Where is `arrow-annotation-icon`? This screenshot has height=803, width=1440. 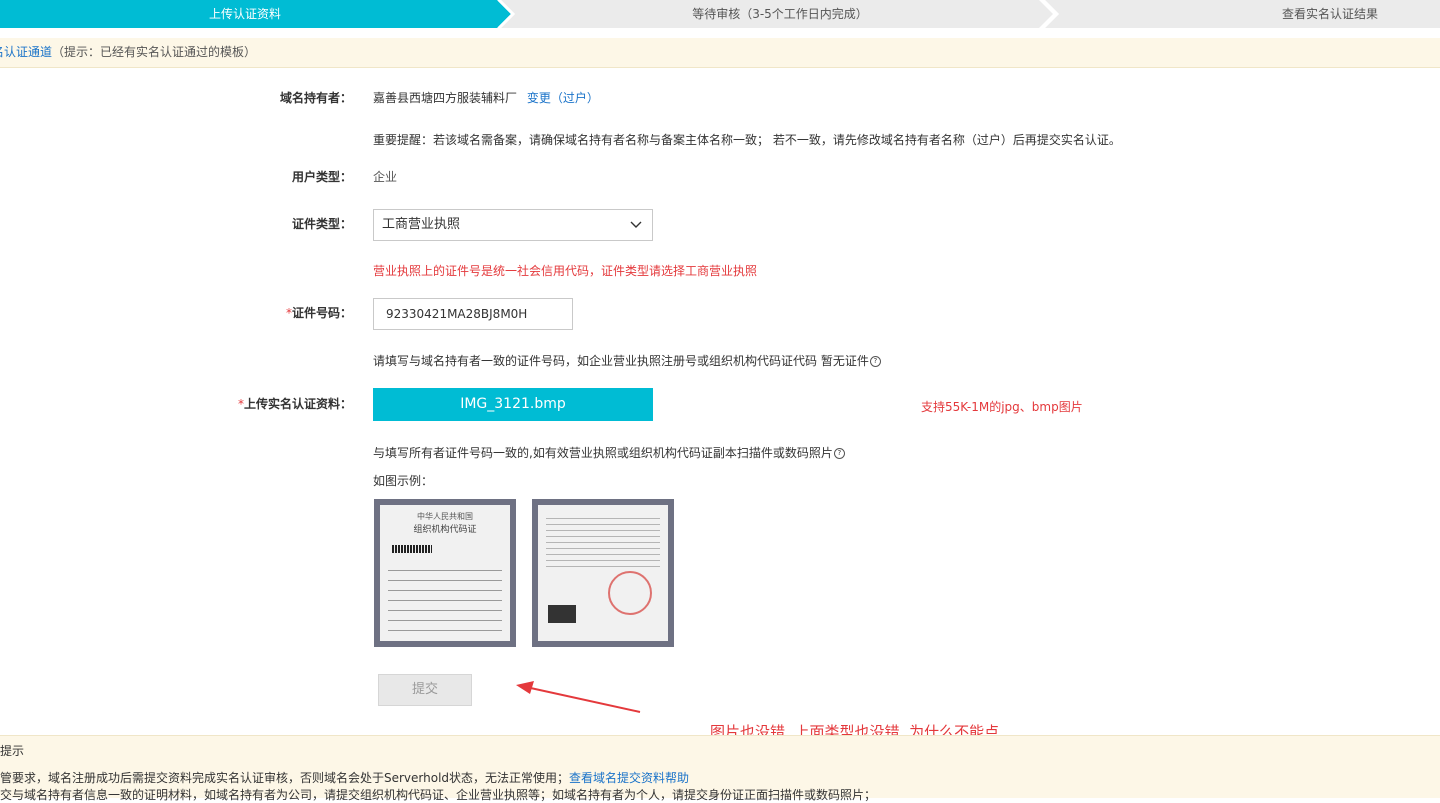 arrow-annotation-icon is located at coordinates (578, 697).